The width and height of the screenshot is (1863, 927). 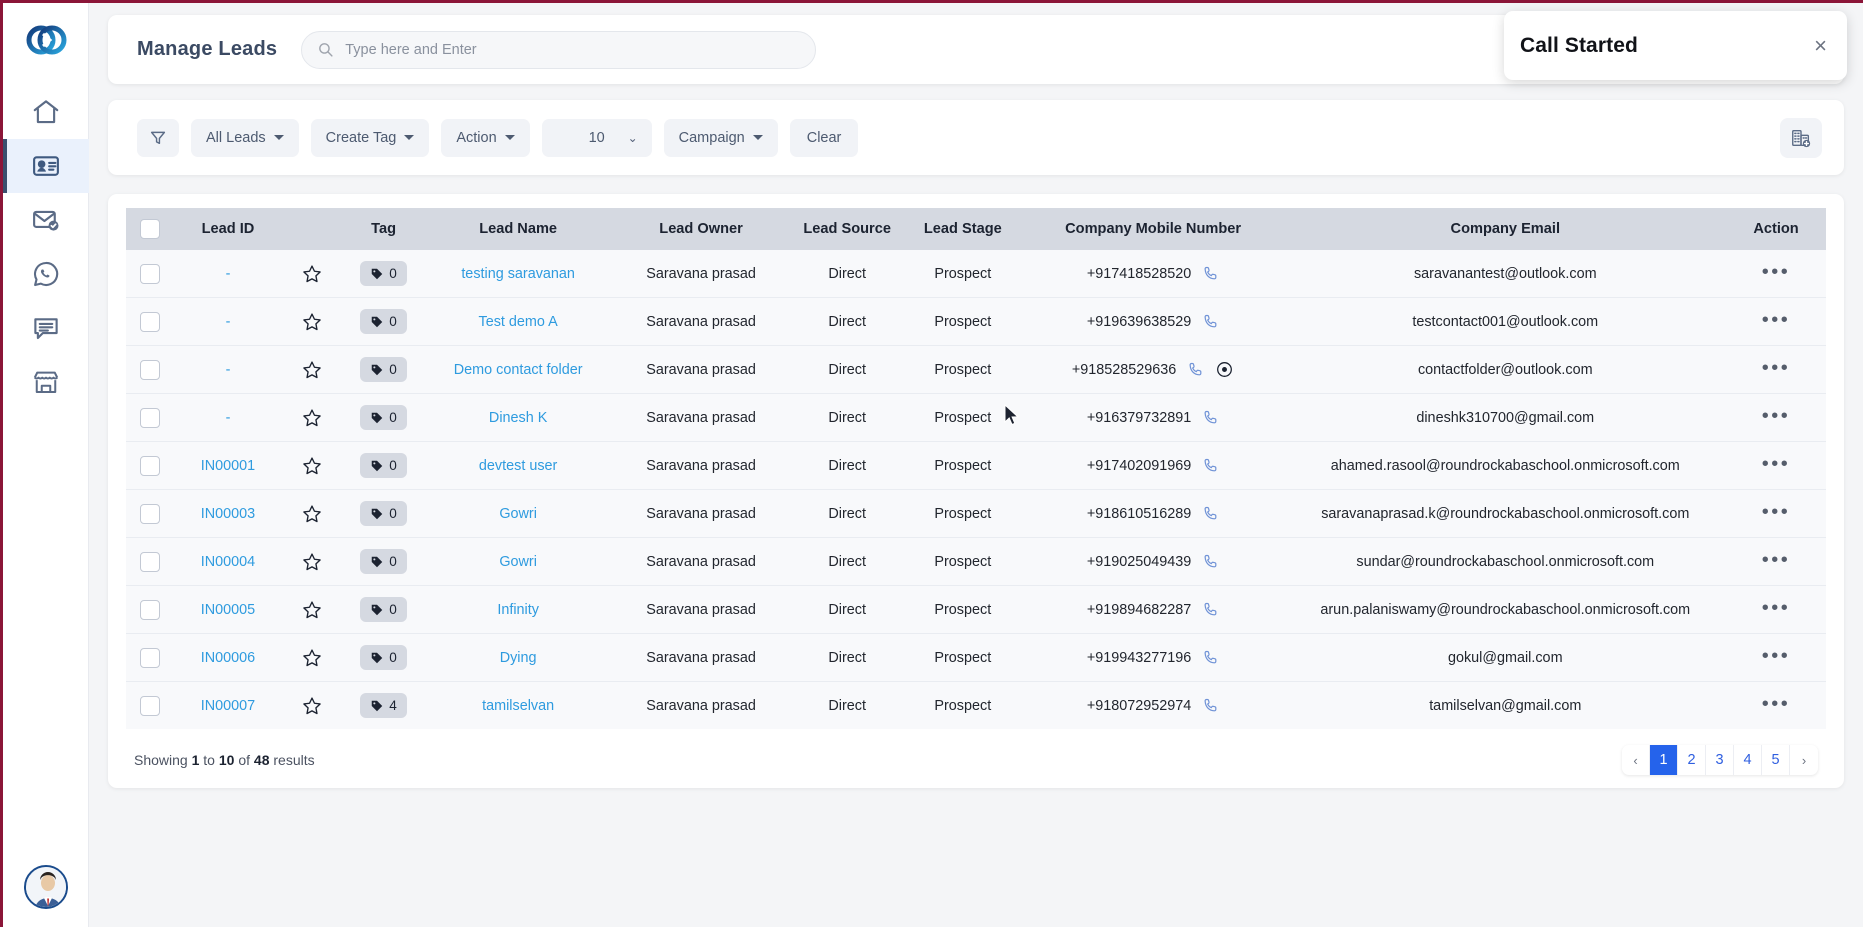 I want to click on sidebar-item-email, so click(x=46, y=220).